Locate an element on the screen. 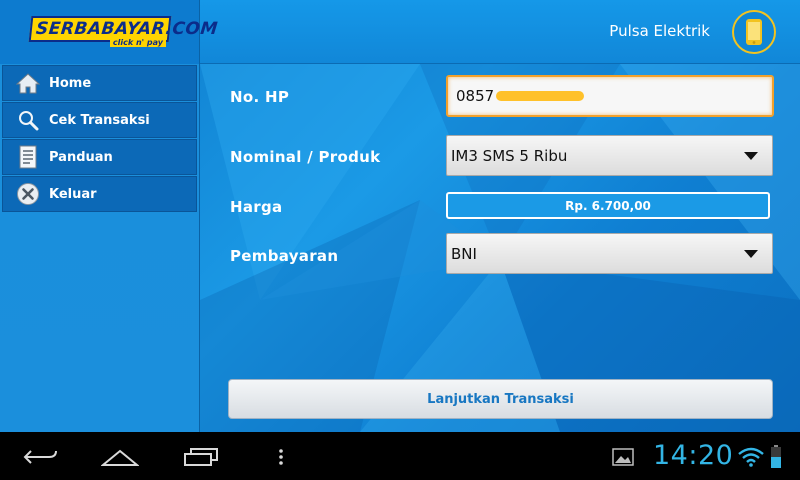  search-icon is located at coordinates (28, 120).